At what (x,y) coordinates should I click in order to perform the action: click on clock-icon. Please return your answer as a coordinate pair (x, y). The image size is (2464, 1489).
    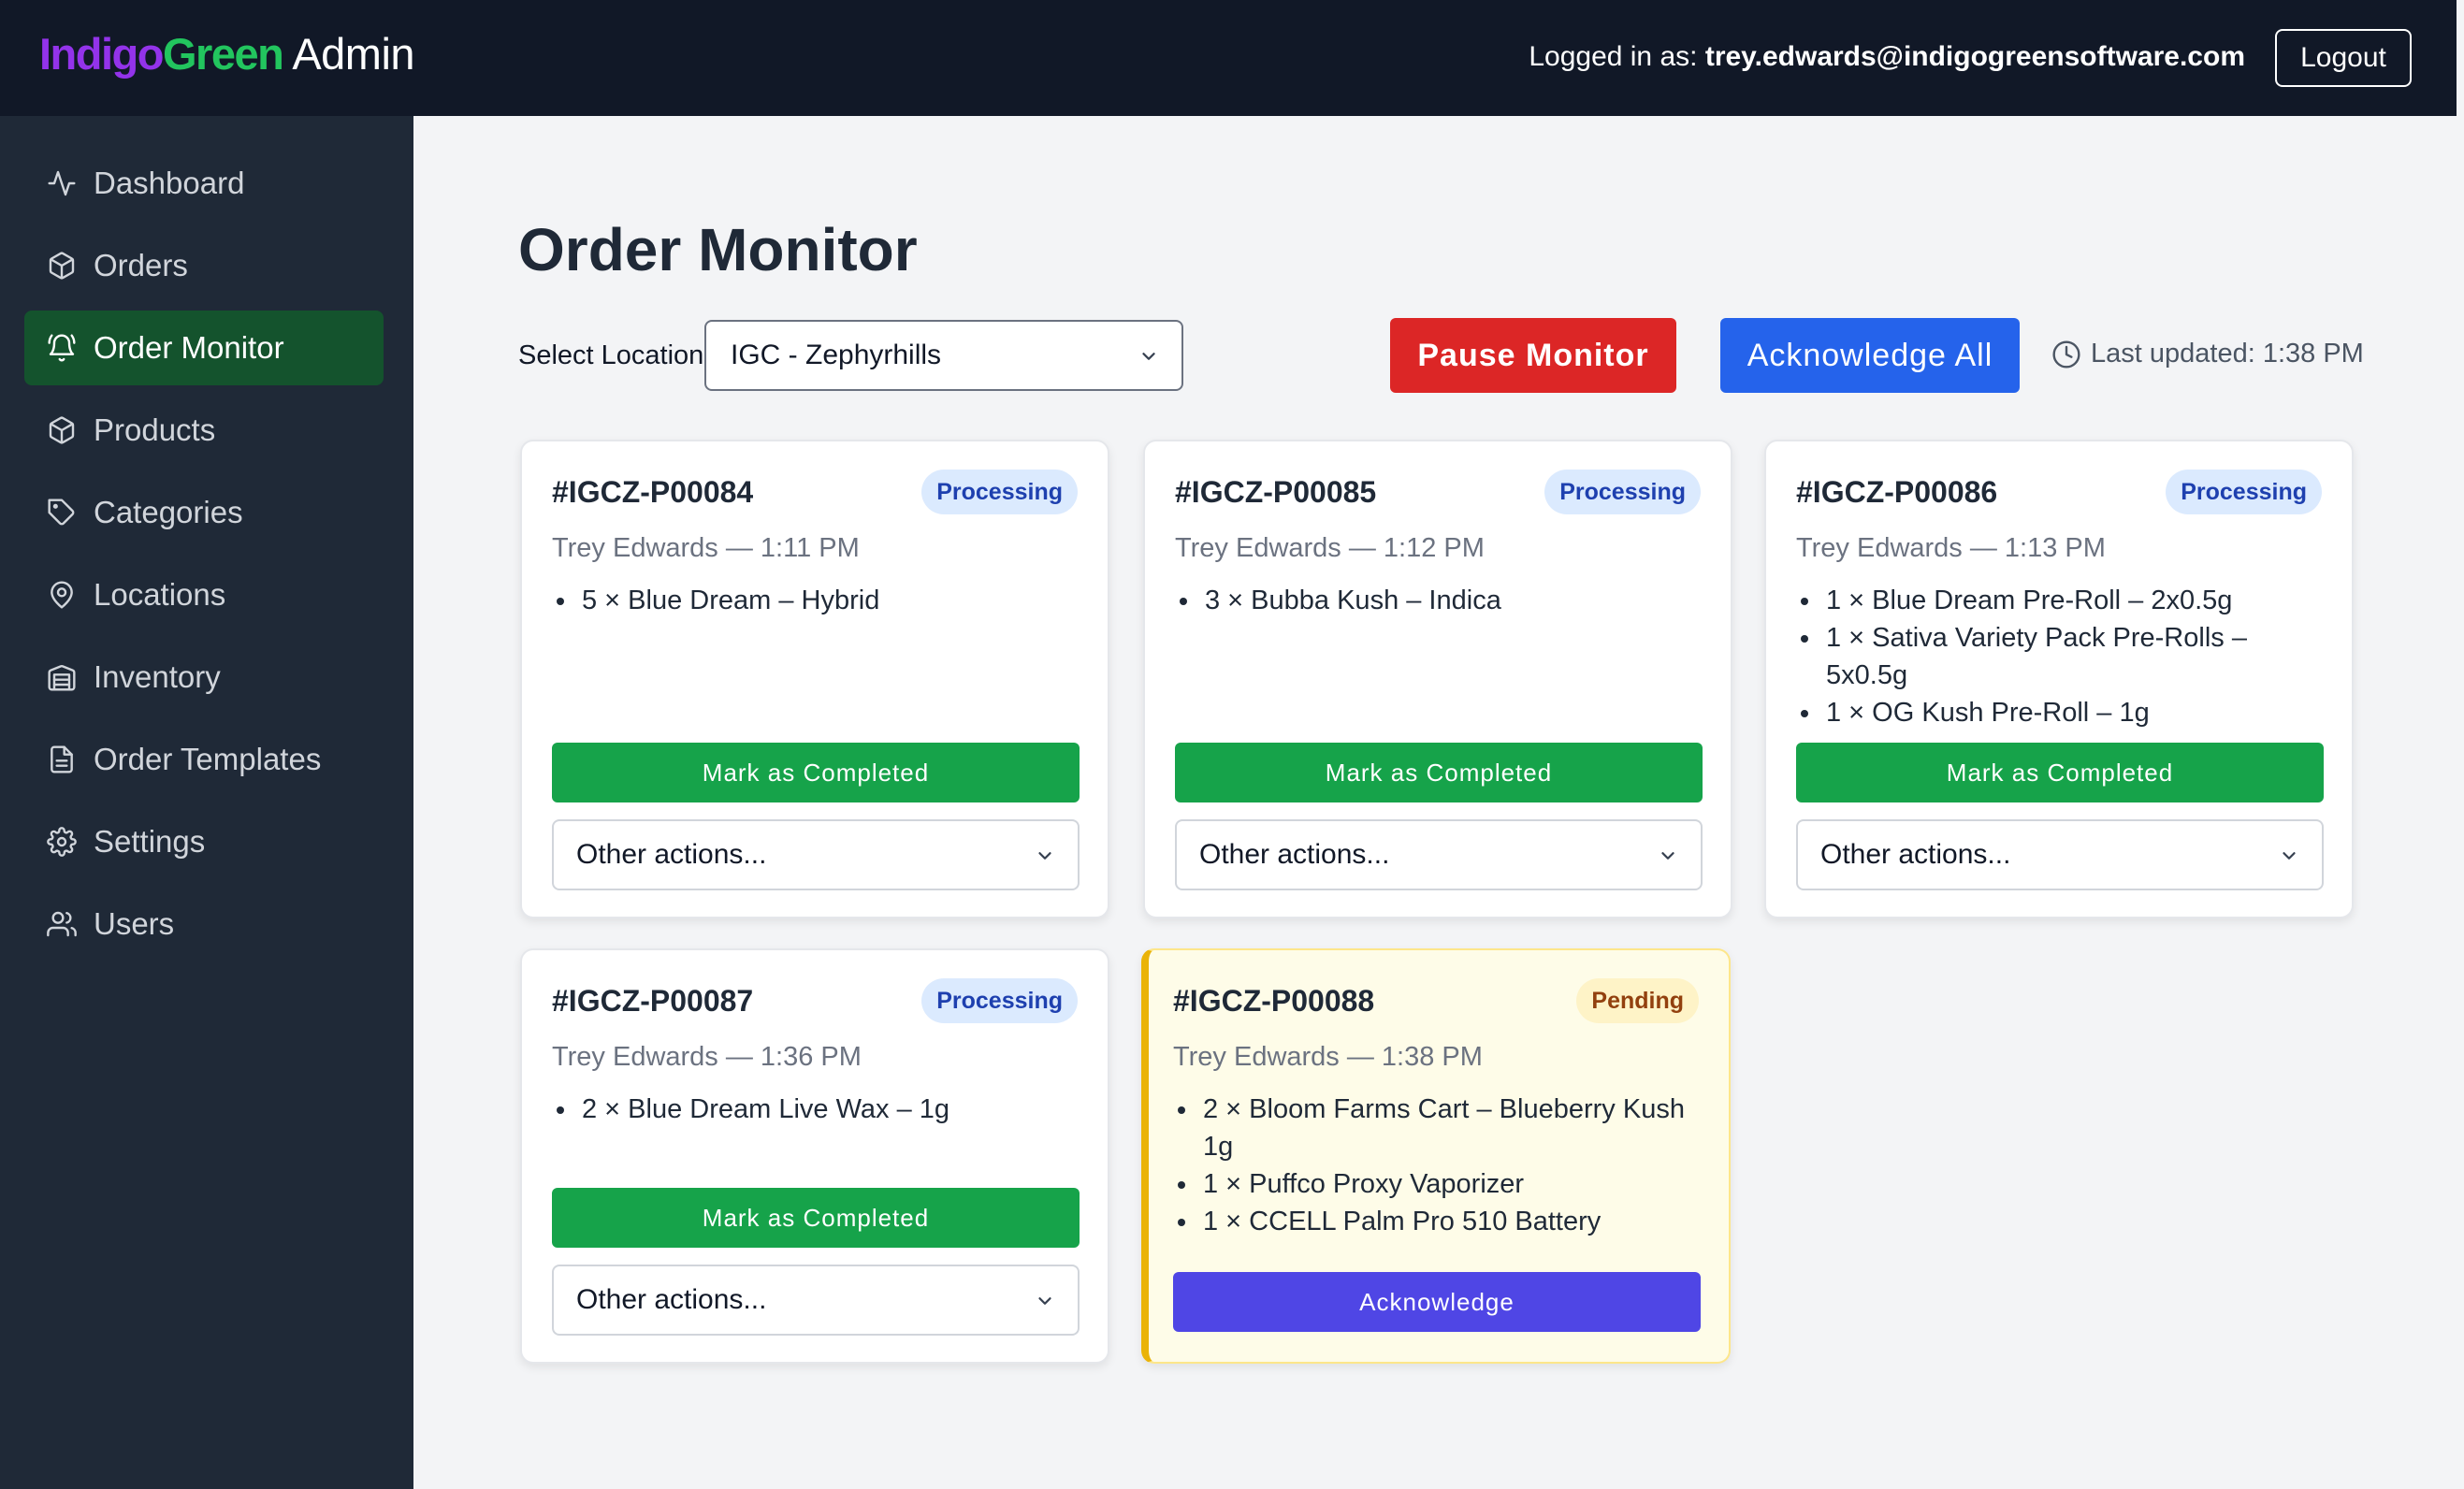
    Looking at the image, I should click on (2066, 354).